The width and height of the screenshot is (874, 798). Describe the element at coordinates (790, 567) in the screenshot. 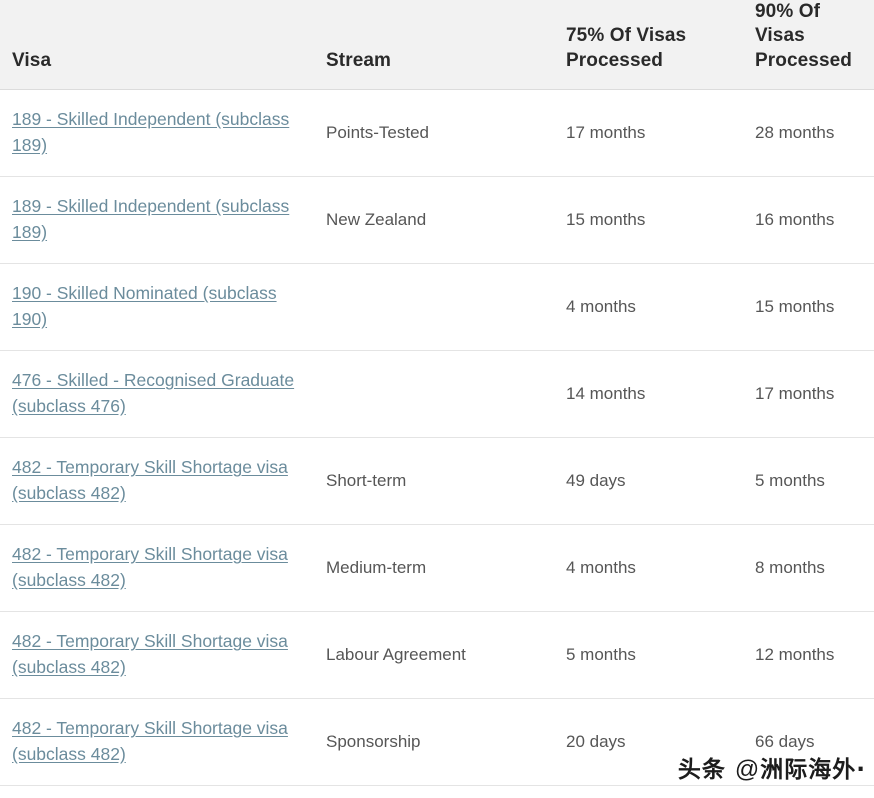

I see `cell-90-percent-processed-text: 8 months` at that location.